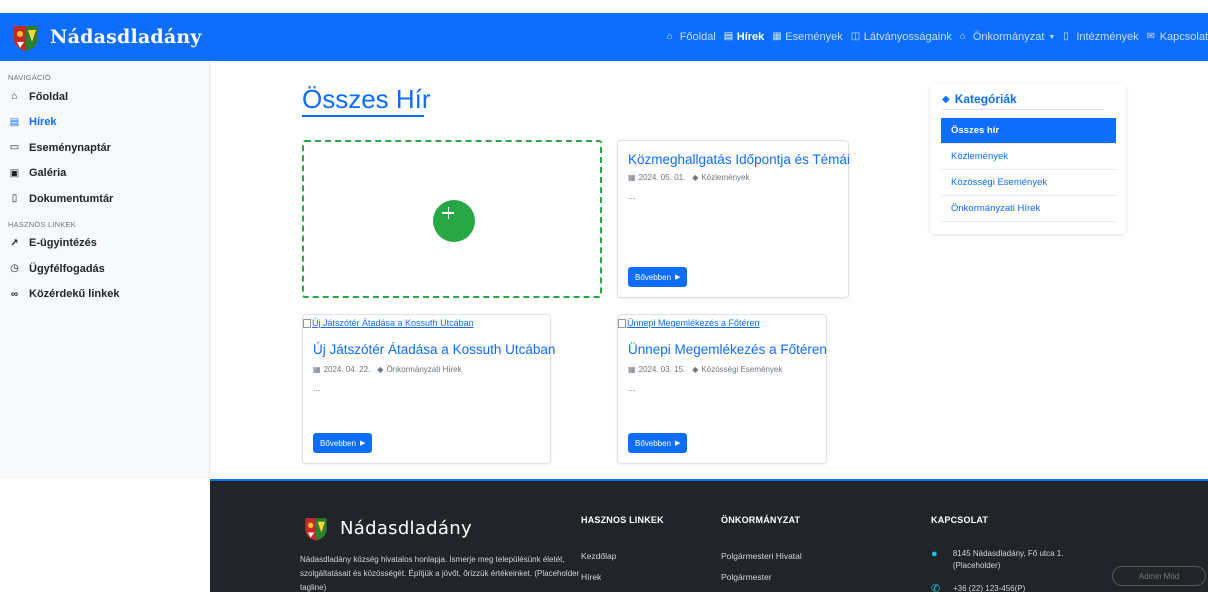 The image size is (1208, 592). I want to click on nav-label: Események, so click(814, 37).